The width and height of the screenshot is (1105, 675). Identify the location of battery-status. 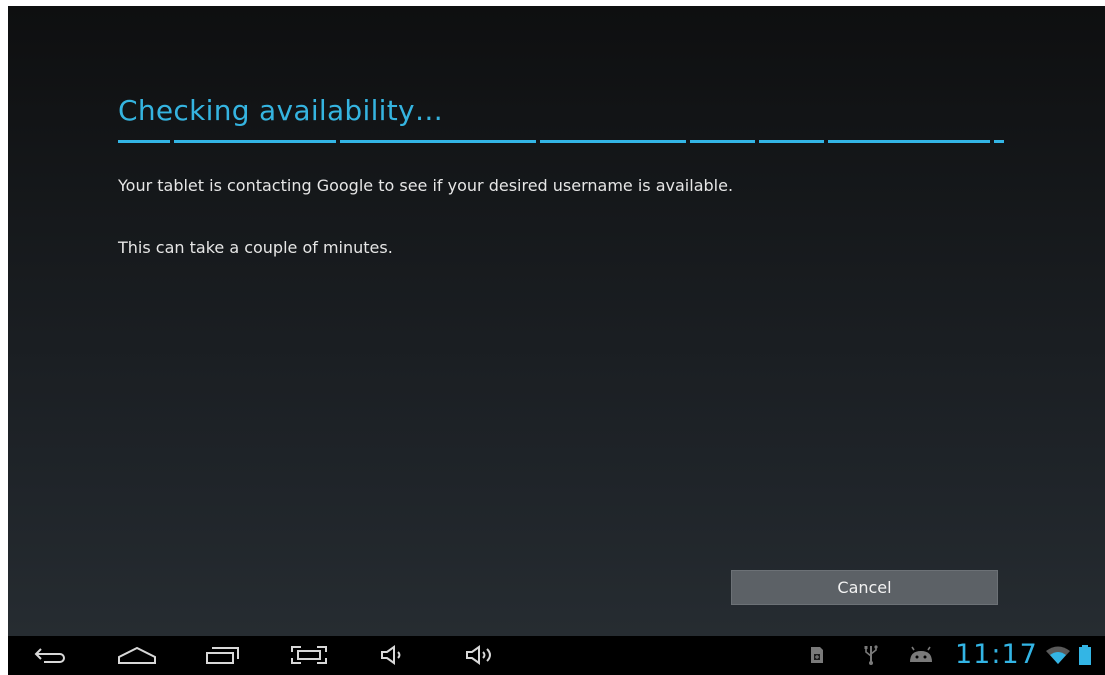
(1085, 657).